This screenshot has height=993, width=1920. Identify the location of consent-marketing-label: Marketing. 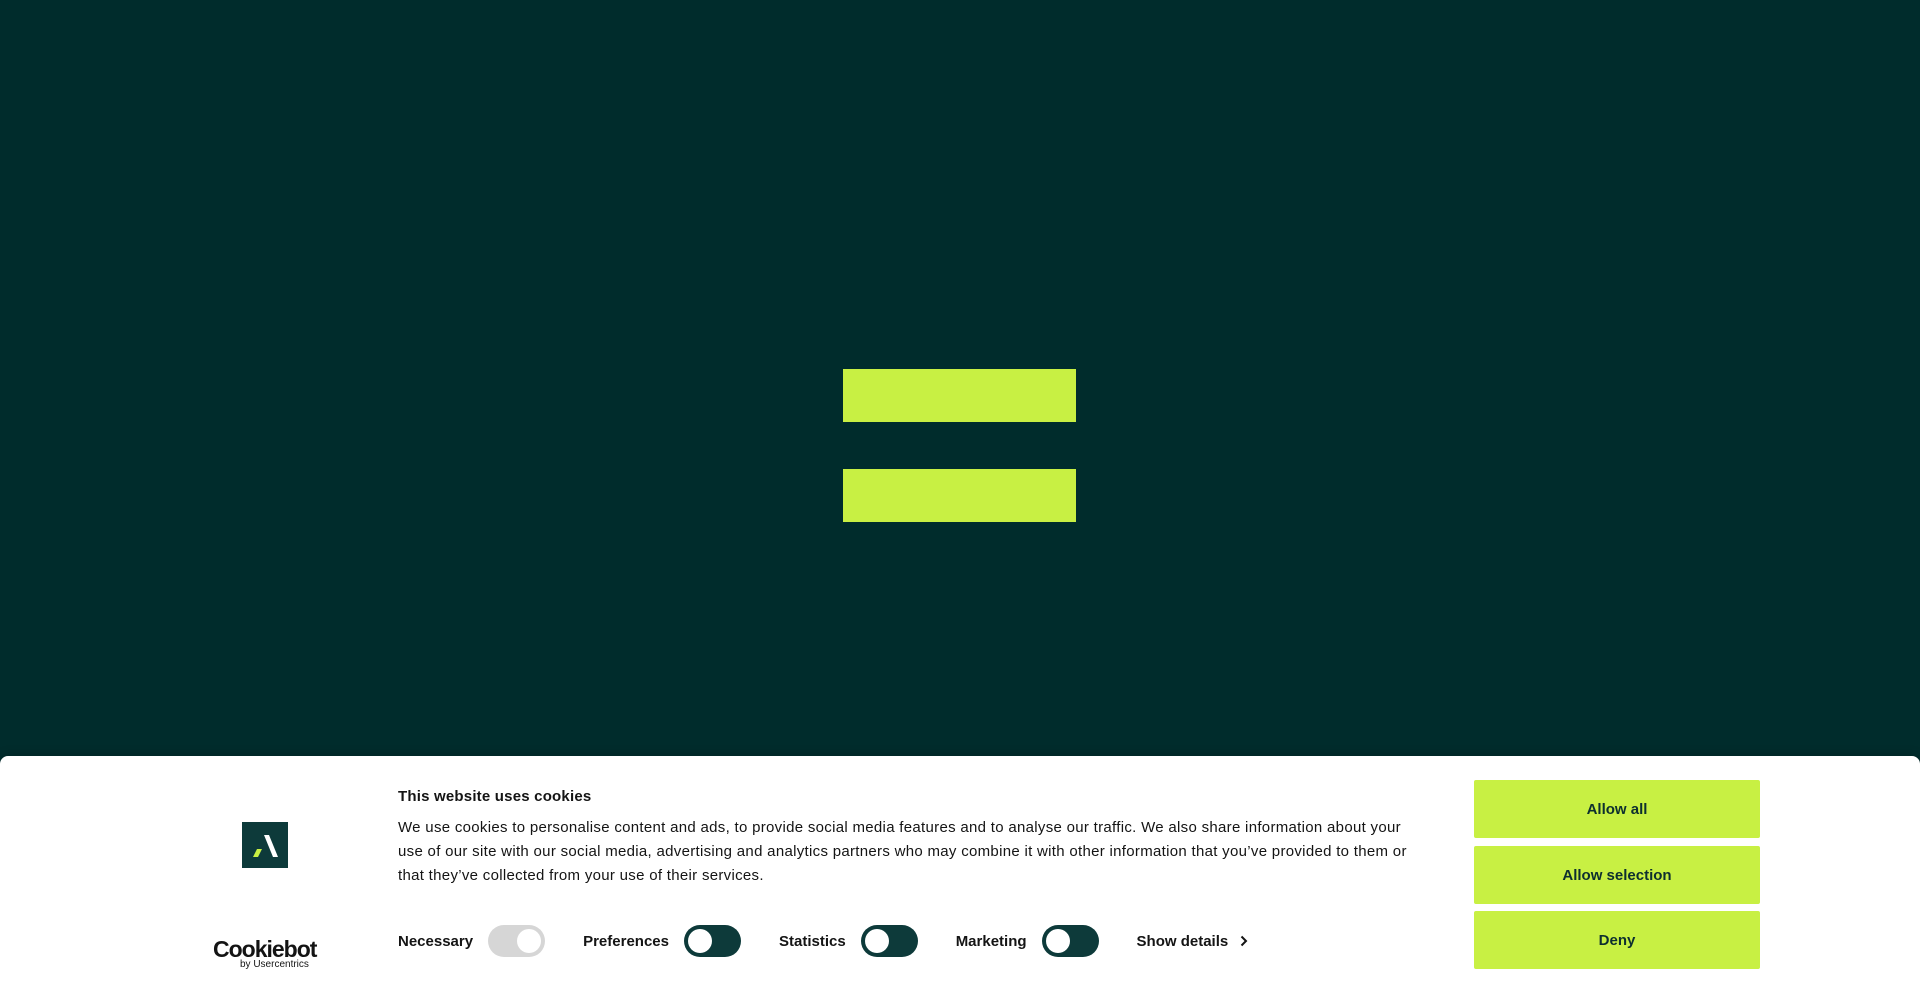
(991, 941).